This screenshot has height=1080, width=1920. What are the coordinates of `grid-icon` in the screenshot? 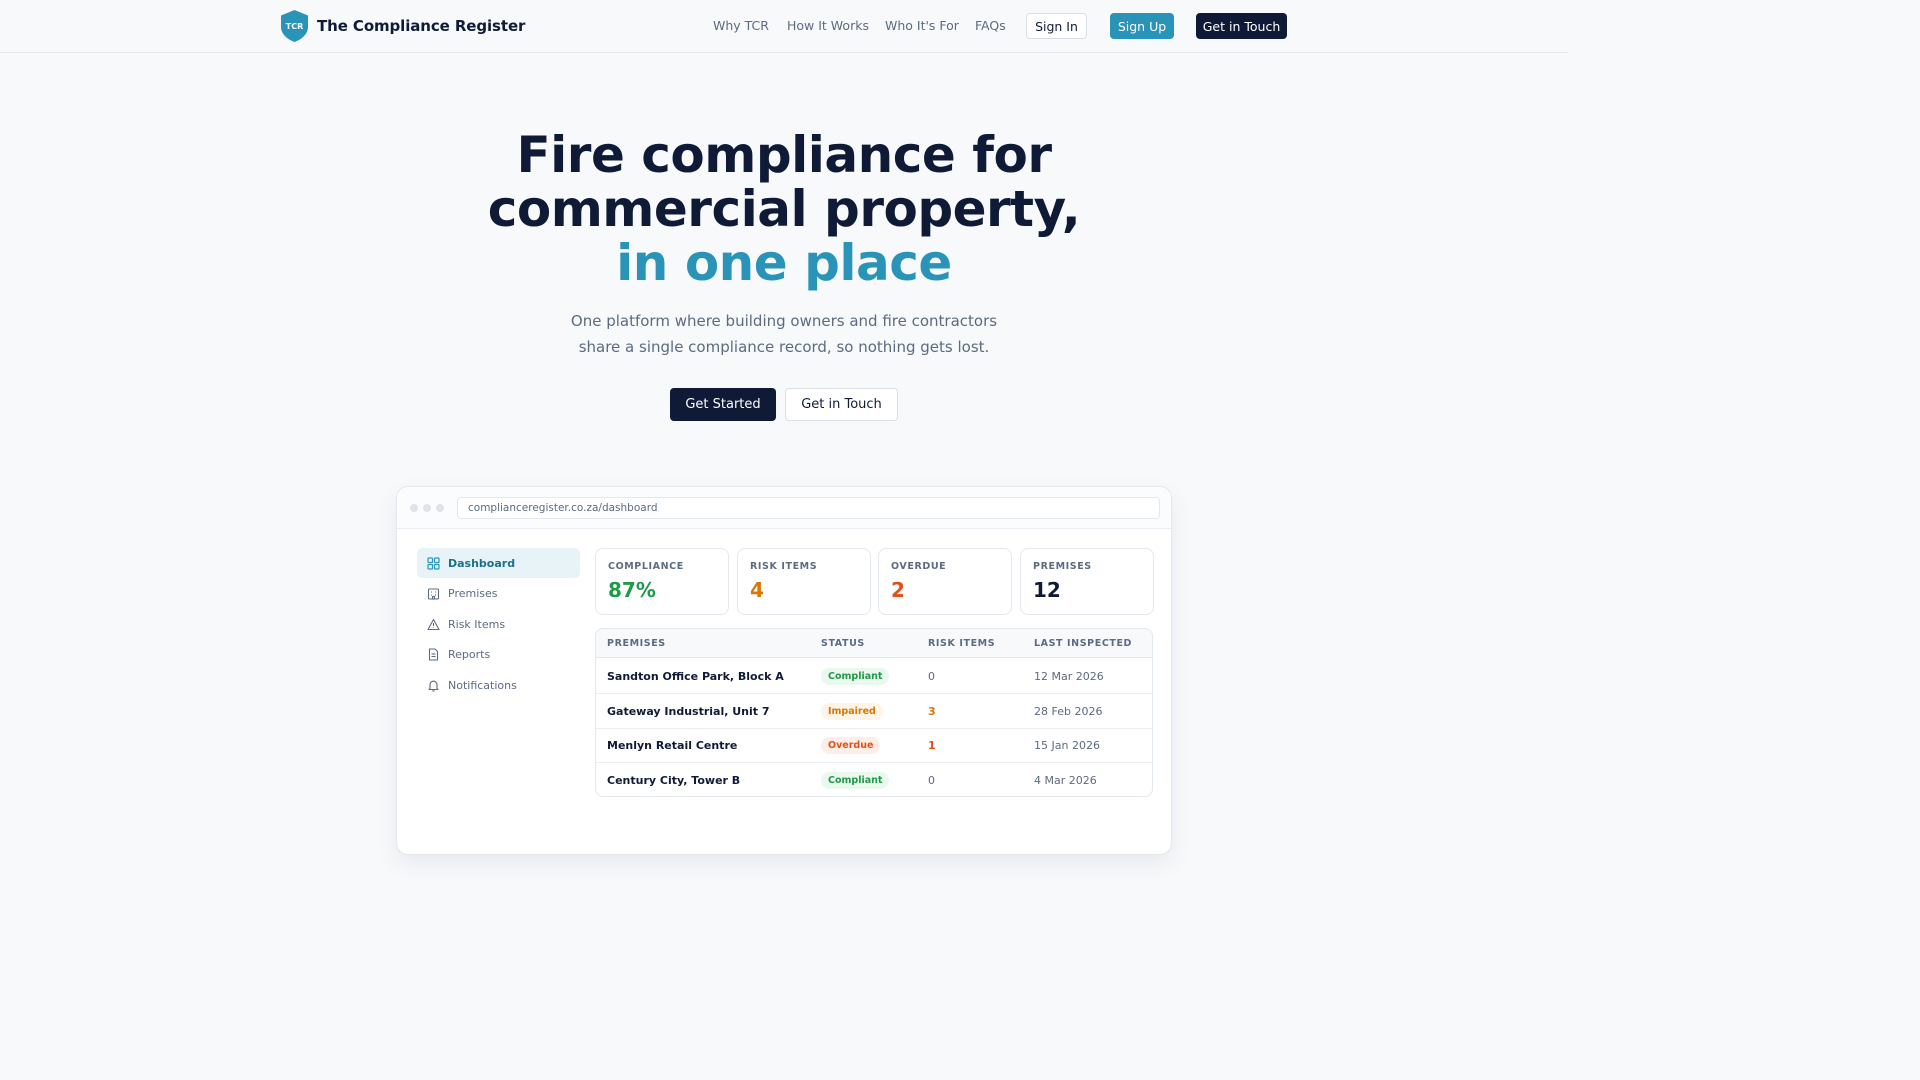 It's located at (433, 563).